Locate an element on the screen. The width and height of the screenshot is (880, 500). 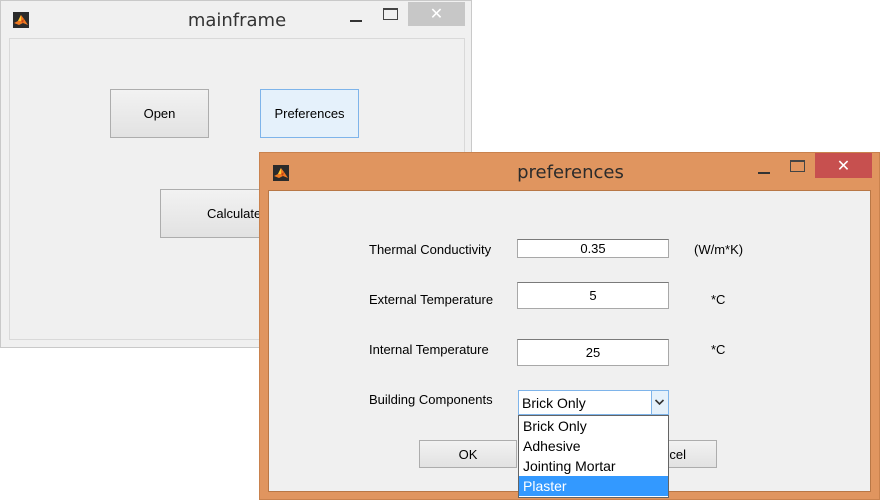
dropdown-option-adhesive: Adhesive is located at coordinates (593, 446).